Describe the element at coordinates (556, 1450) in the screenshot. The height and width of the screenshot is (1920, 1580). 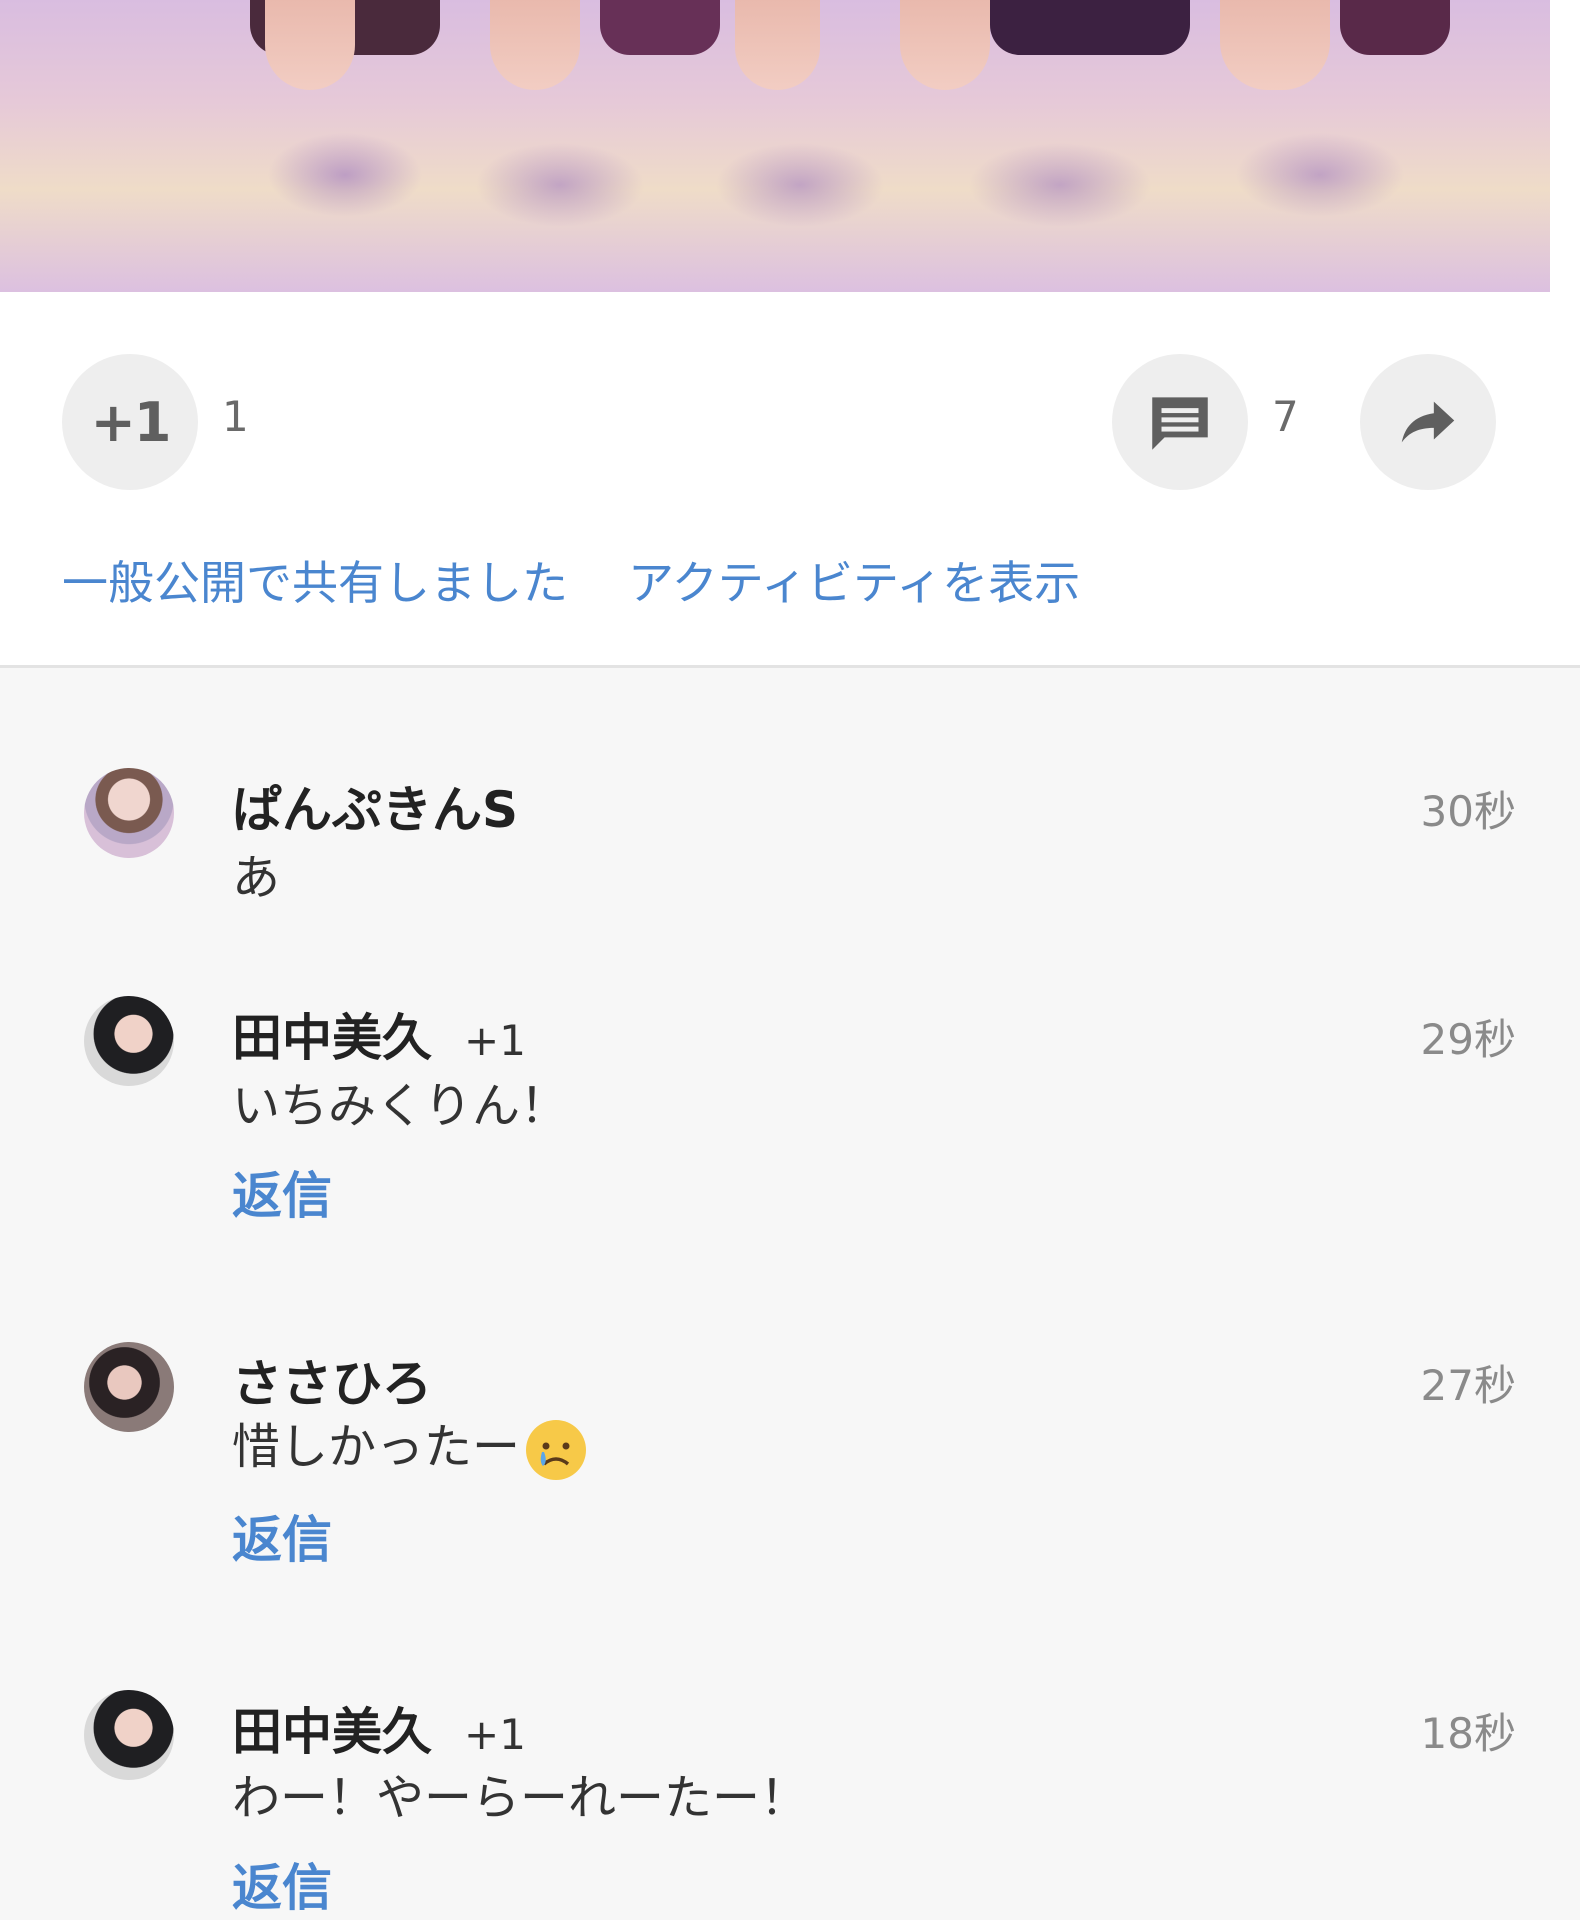
I see `crying-face-emoji` at that location.